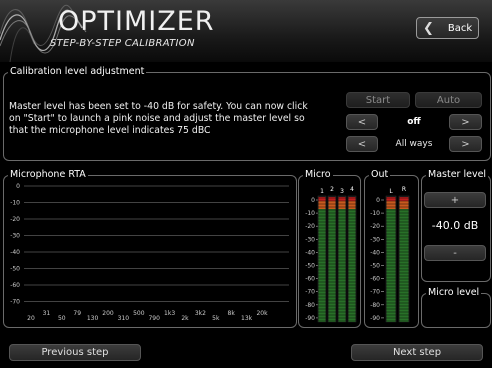 The width and height of the screenshot is (492, 368). What do you see at coordinates (62, 318) in the screenshot?
I see `rta-x-tick-label: 50` at bounding box center [62, 318].